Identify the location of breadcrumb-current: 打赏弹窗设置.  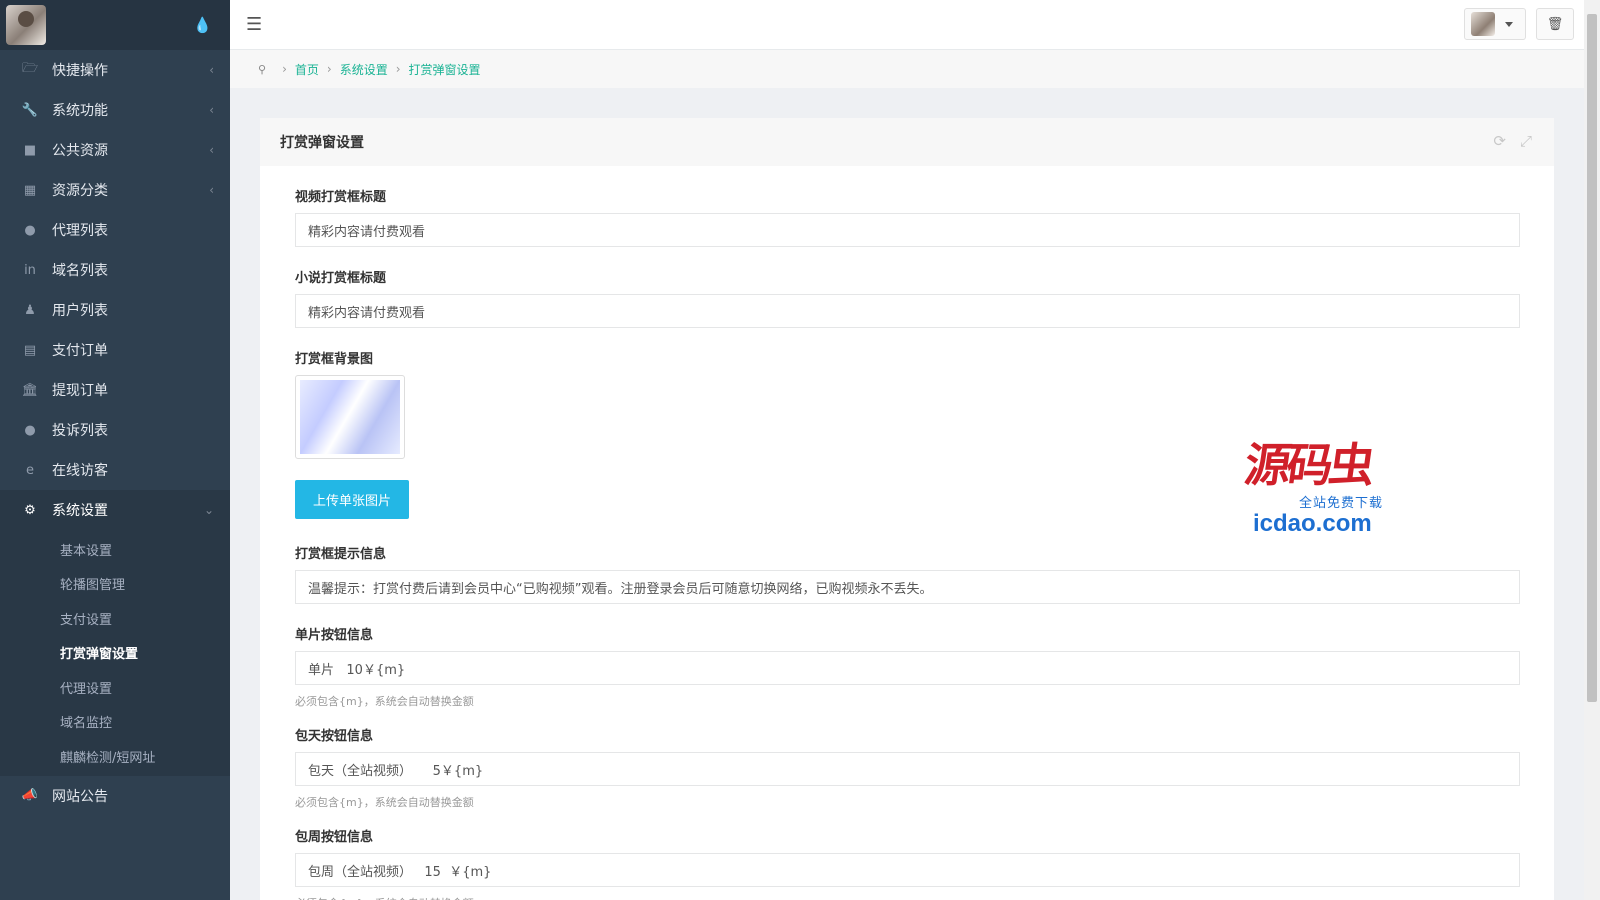
(445, 69).